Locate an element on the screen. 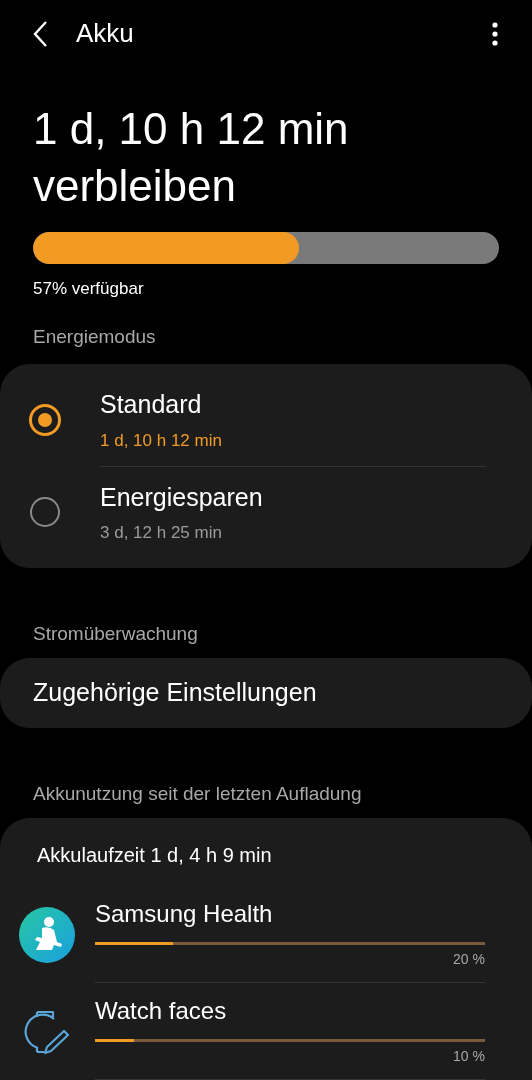  section-heading: Energiemodus is located at coordinates (95, 337).